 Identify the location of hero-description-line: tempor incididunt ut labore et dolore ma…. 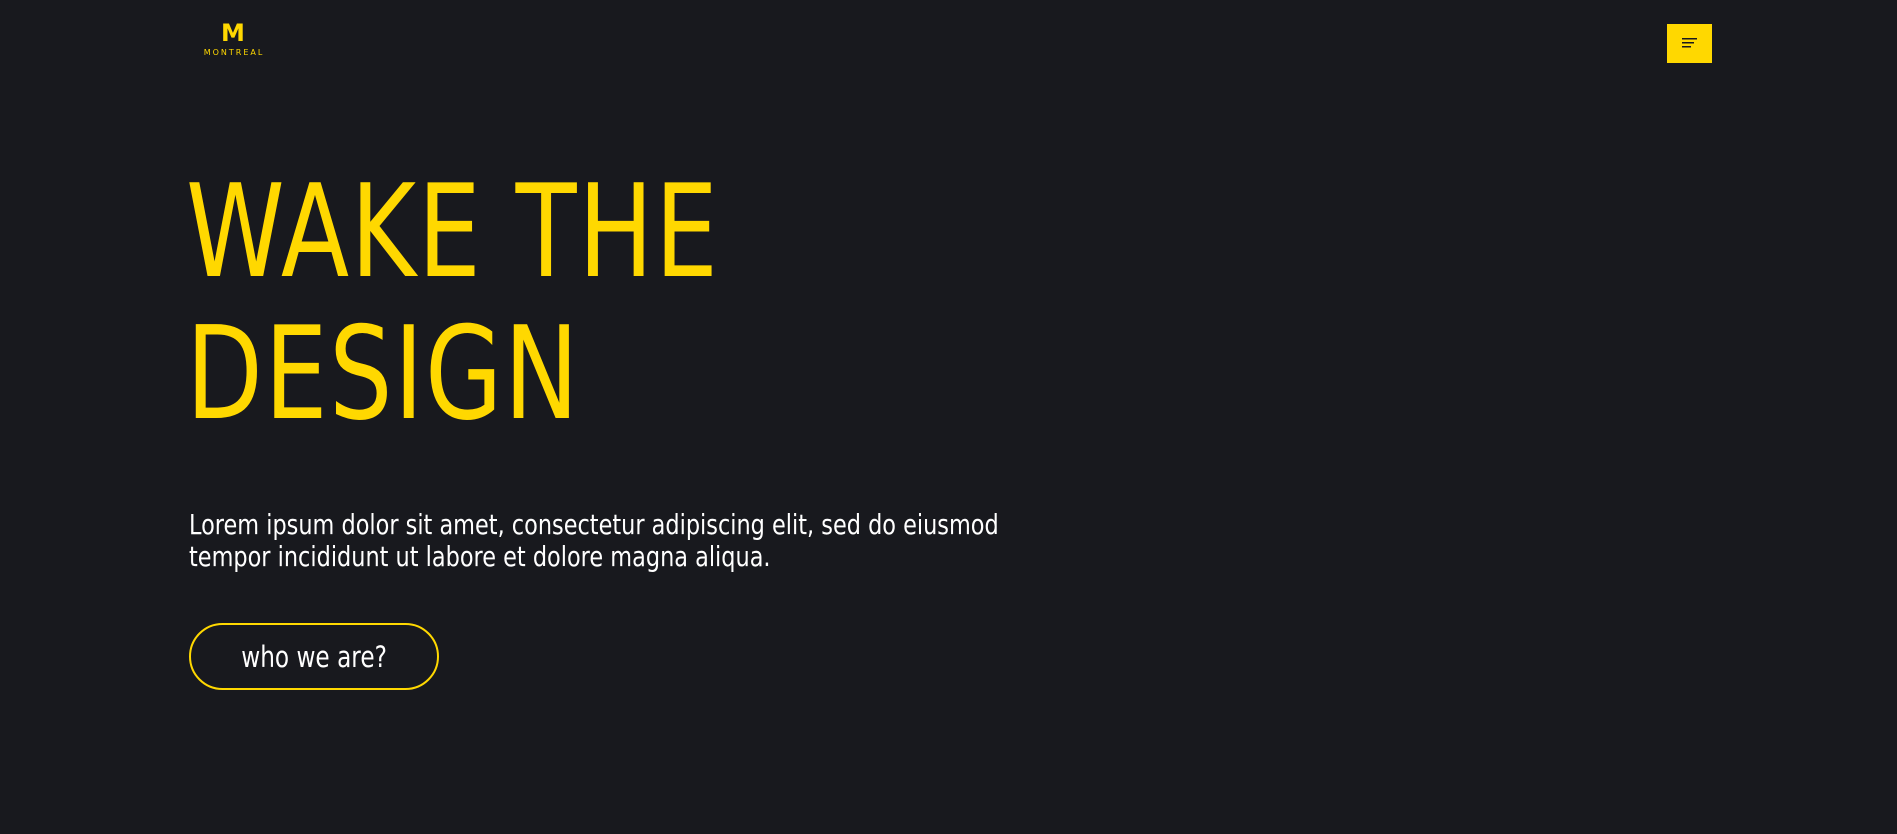
(480, 556).